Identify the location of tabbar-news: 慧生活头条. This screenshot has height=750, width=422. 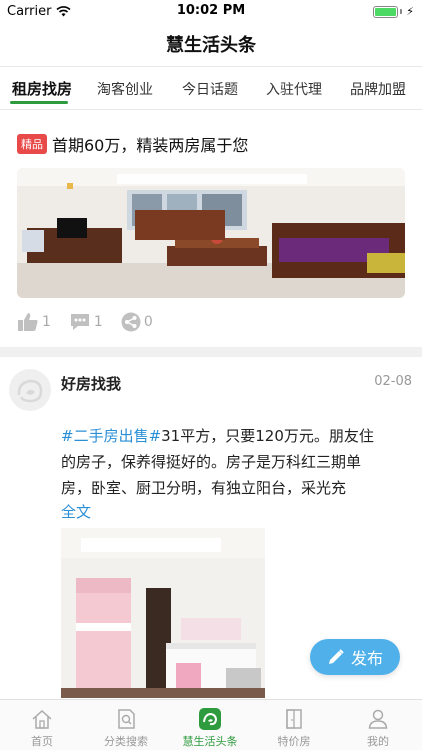
(210, 728).